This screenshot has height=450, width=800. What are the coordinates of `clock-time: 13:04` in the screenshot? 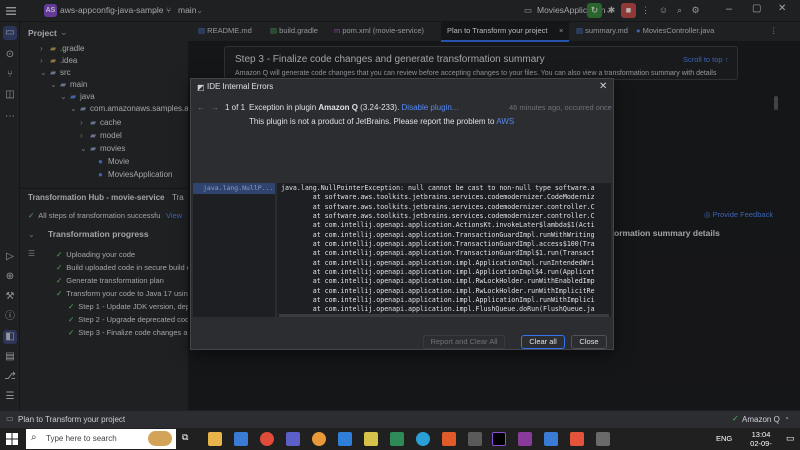 It's located at (761, 434).